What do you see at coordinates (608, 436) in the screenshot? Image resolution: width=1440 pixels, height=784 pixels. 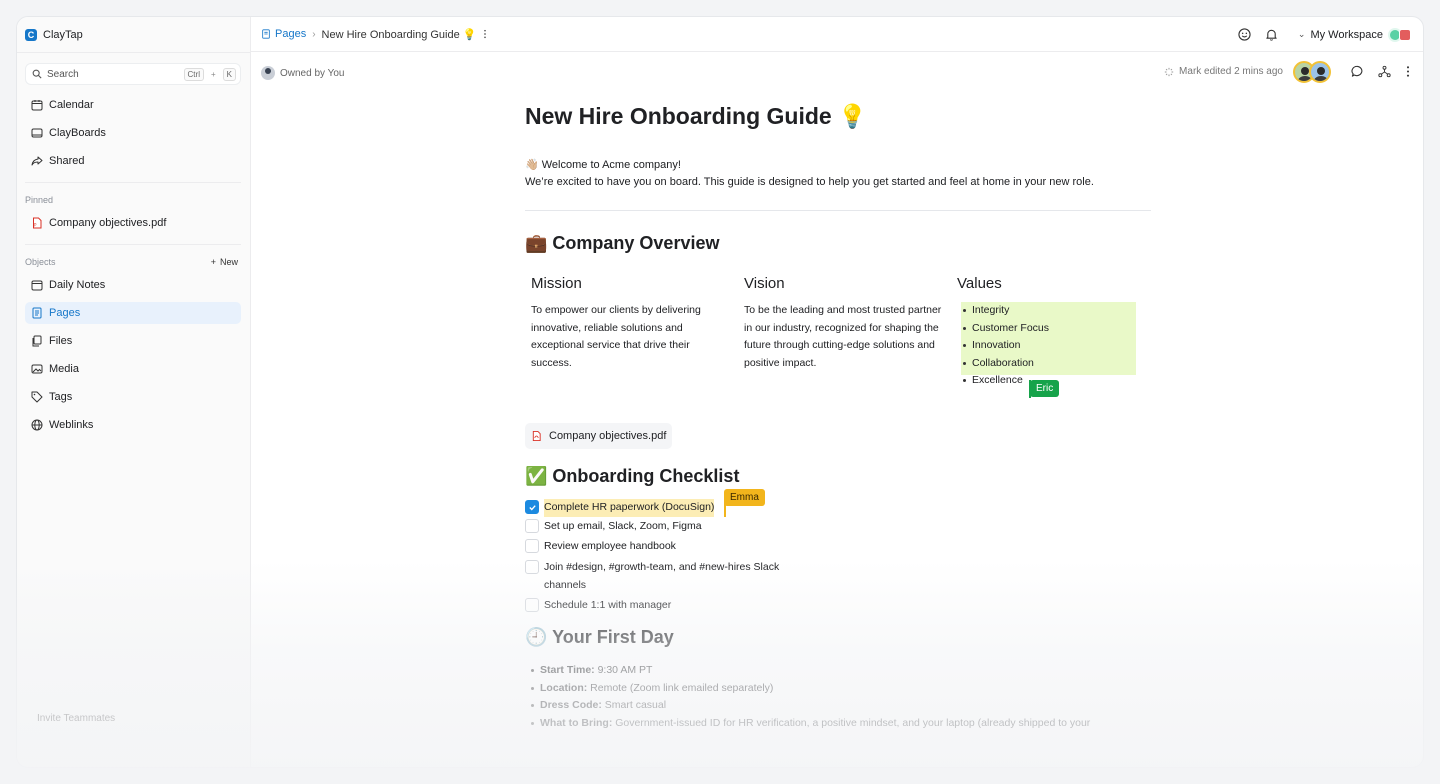 I see `attachment-name: Company objectives.pdf` at bounding box center [608, 436].